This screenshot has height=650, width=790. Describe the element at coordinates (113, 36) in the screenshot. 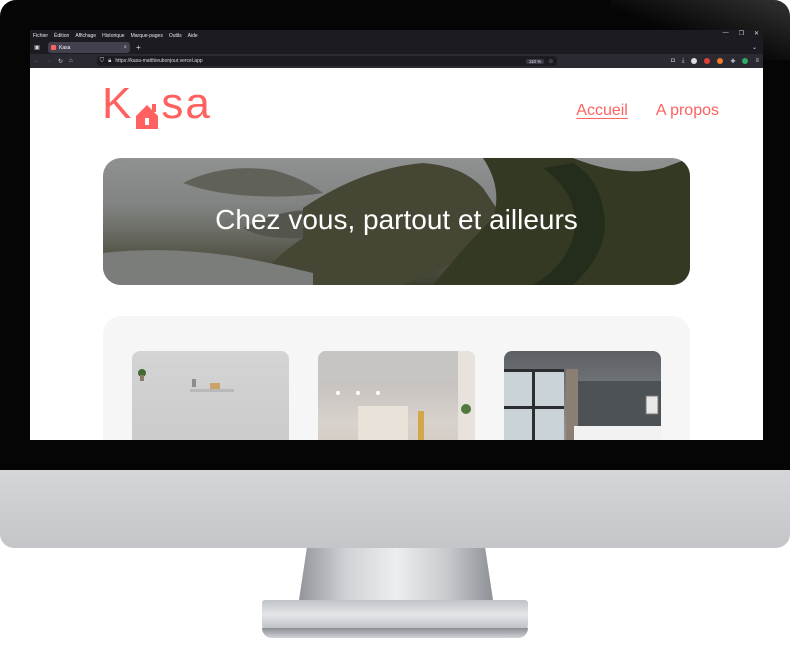

I see `menu-history: Historique` at that location.